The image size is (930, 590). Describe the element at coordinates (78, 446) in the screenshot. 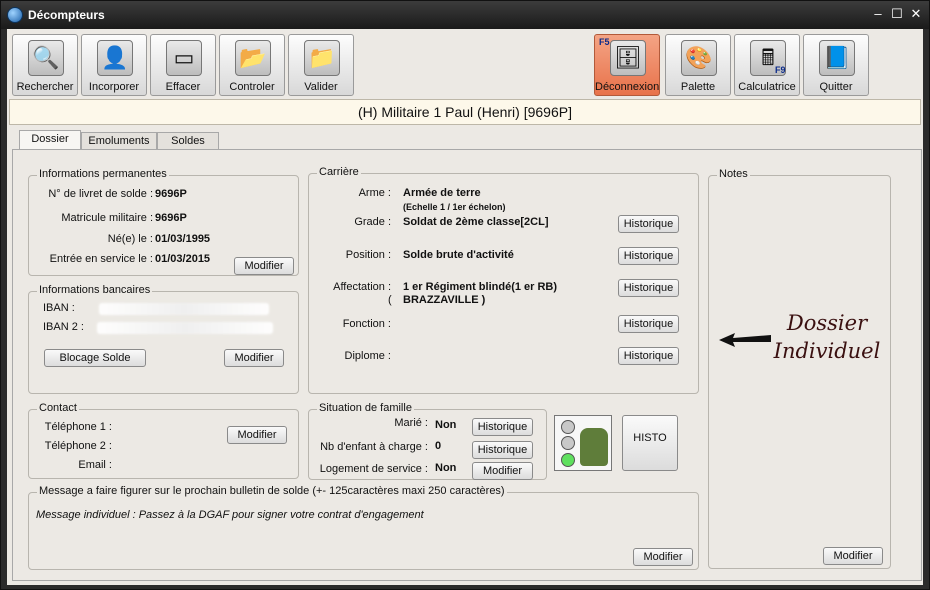

I see `telephone2-label: Téléphone 2 :` at that location.